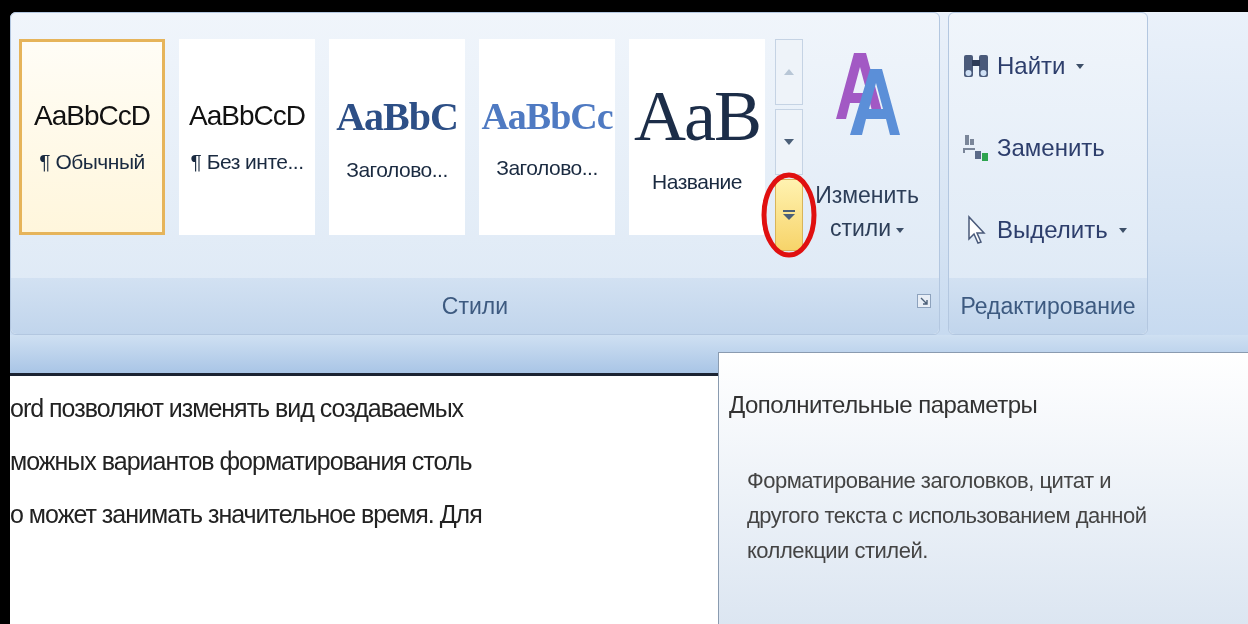 This screenshot has width=1248, height=624. What do you see at coordinates (976, 148) in the screenshot?
I see `replace-icon` at bounding box center [976, 148].